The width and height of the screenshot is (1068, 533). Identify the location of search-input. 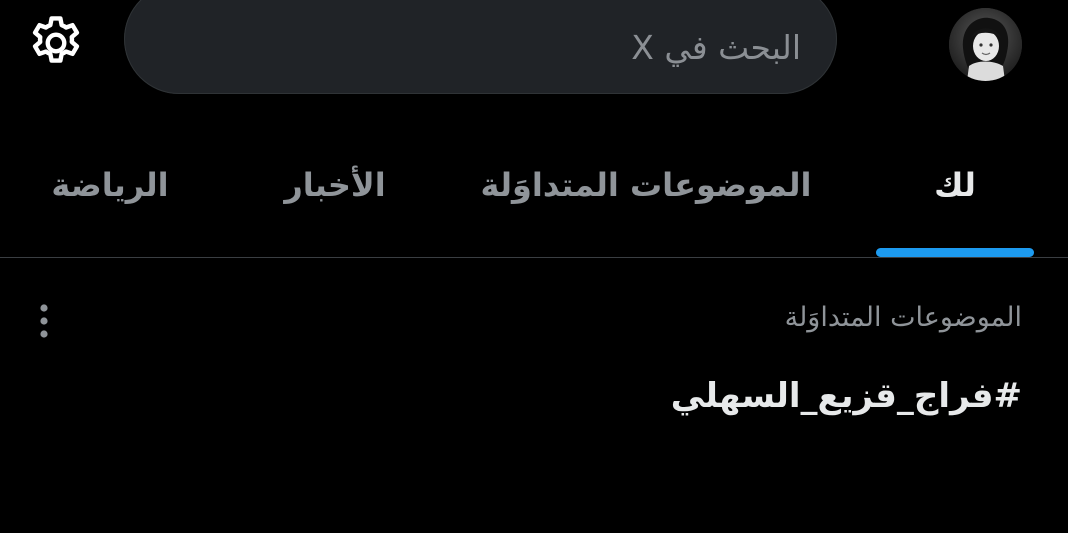
(480, 47).